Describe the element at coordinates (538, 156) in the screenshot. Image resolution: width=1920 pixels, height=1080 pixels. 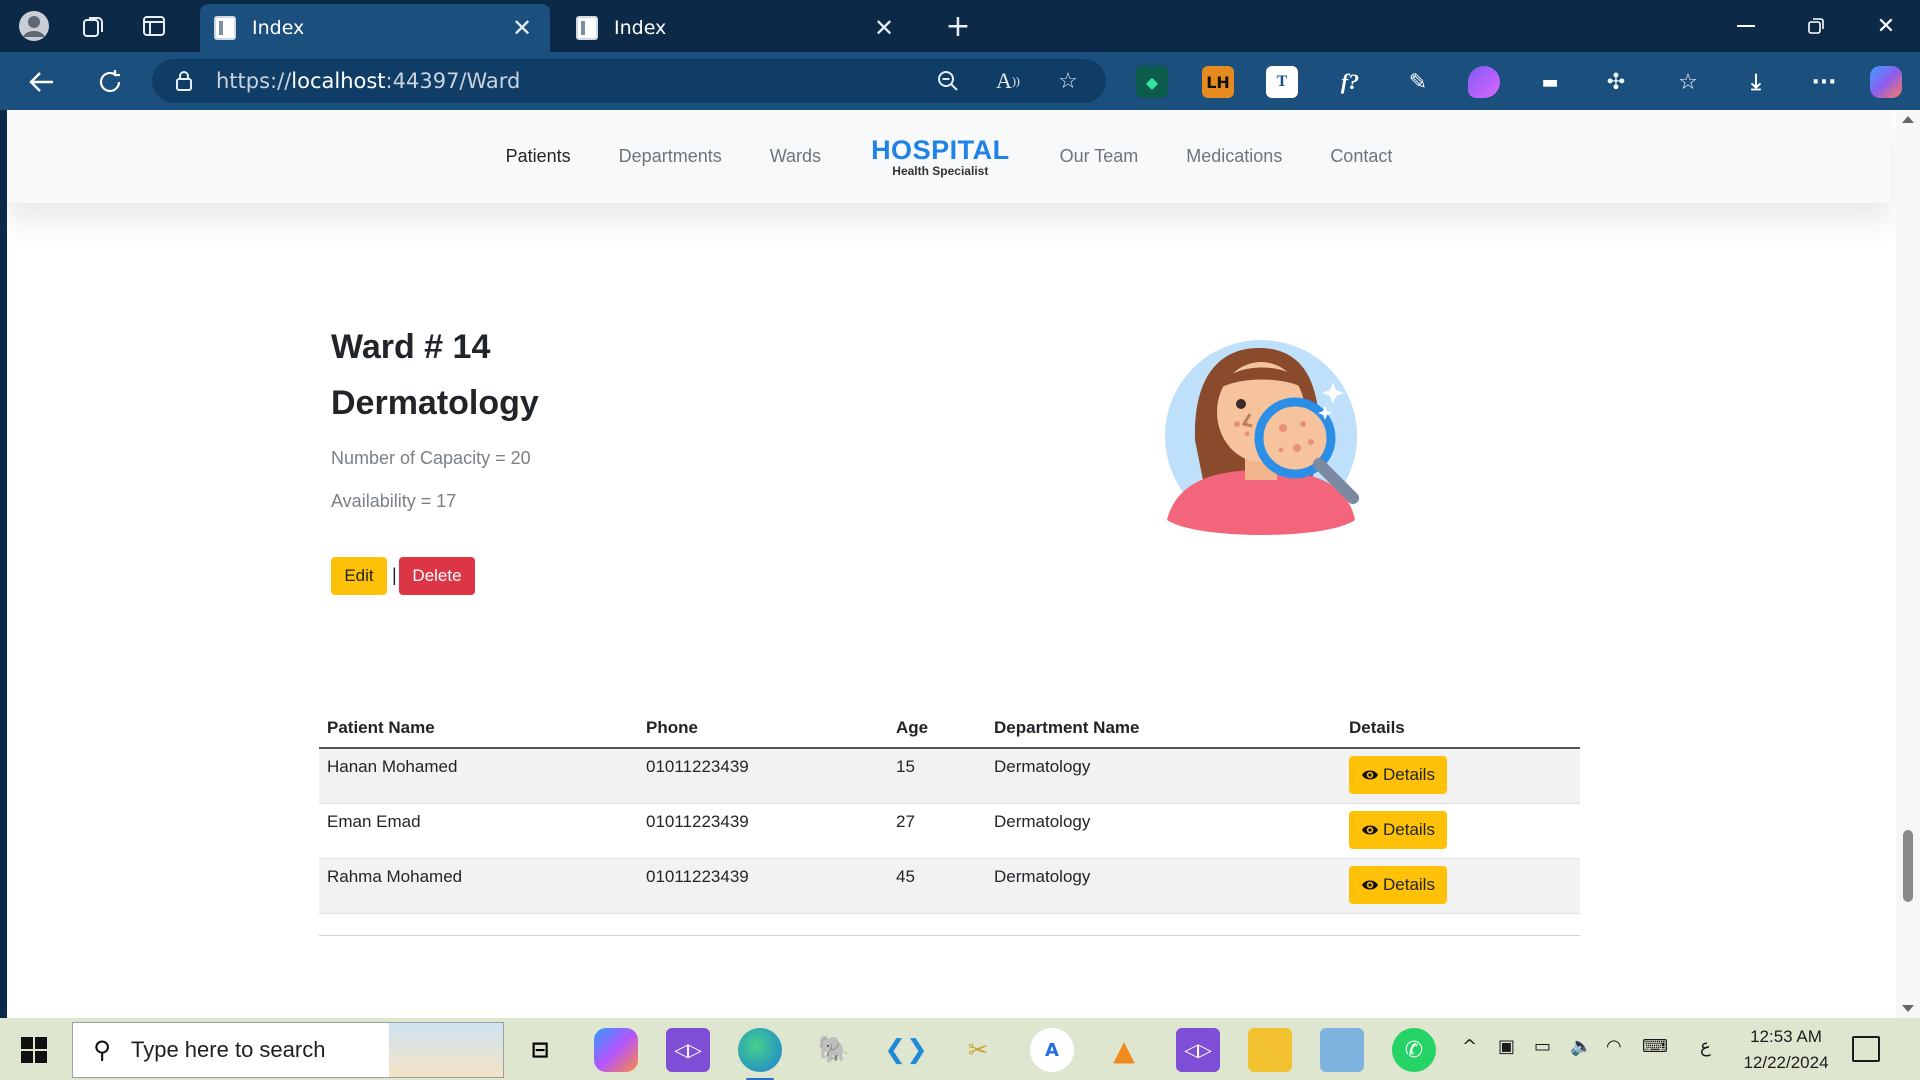
I see `nav-patients: Patients` at that location.